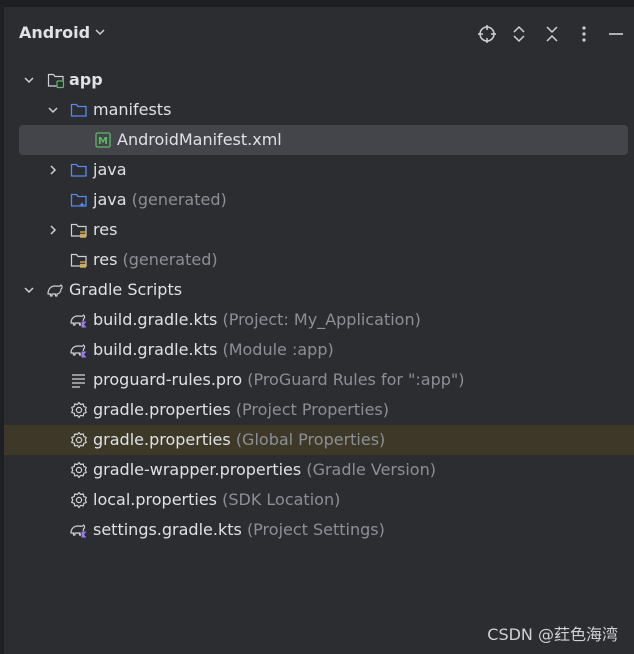 This screenshot has height=654, width=634. Describe the element at coordinates (317, 260) in the screenshot. I see `tree-row-res-generated: res (generated)` at that location.